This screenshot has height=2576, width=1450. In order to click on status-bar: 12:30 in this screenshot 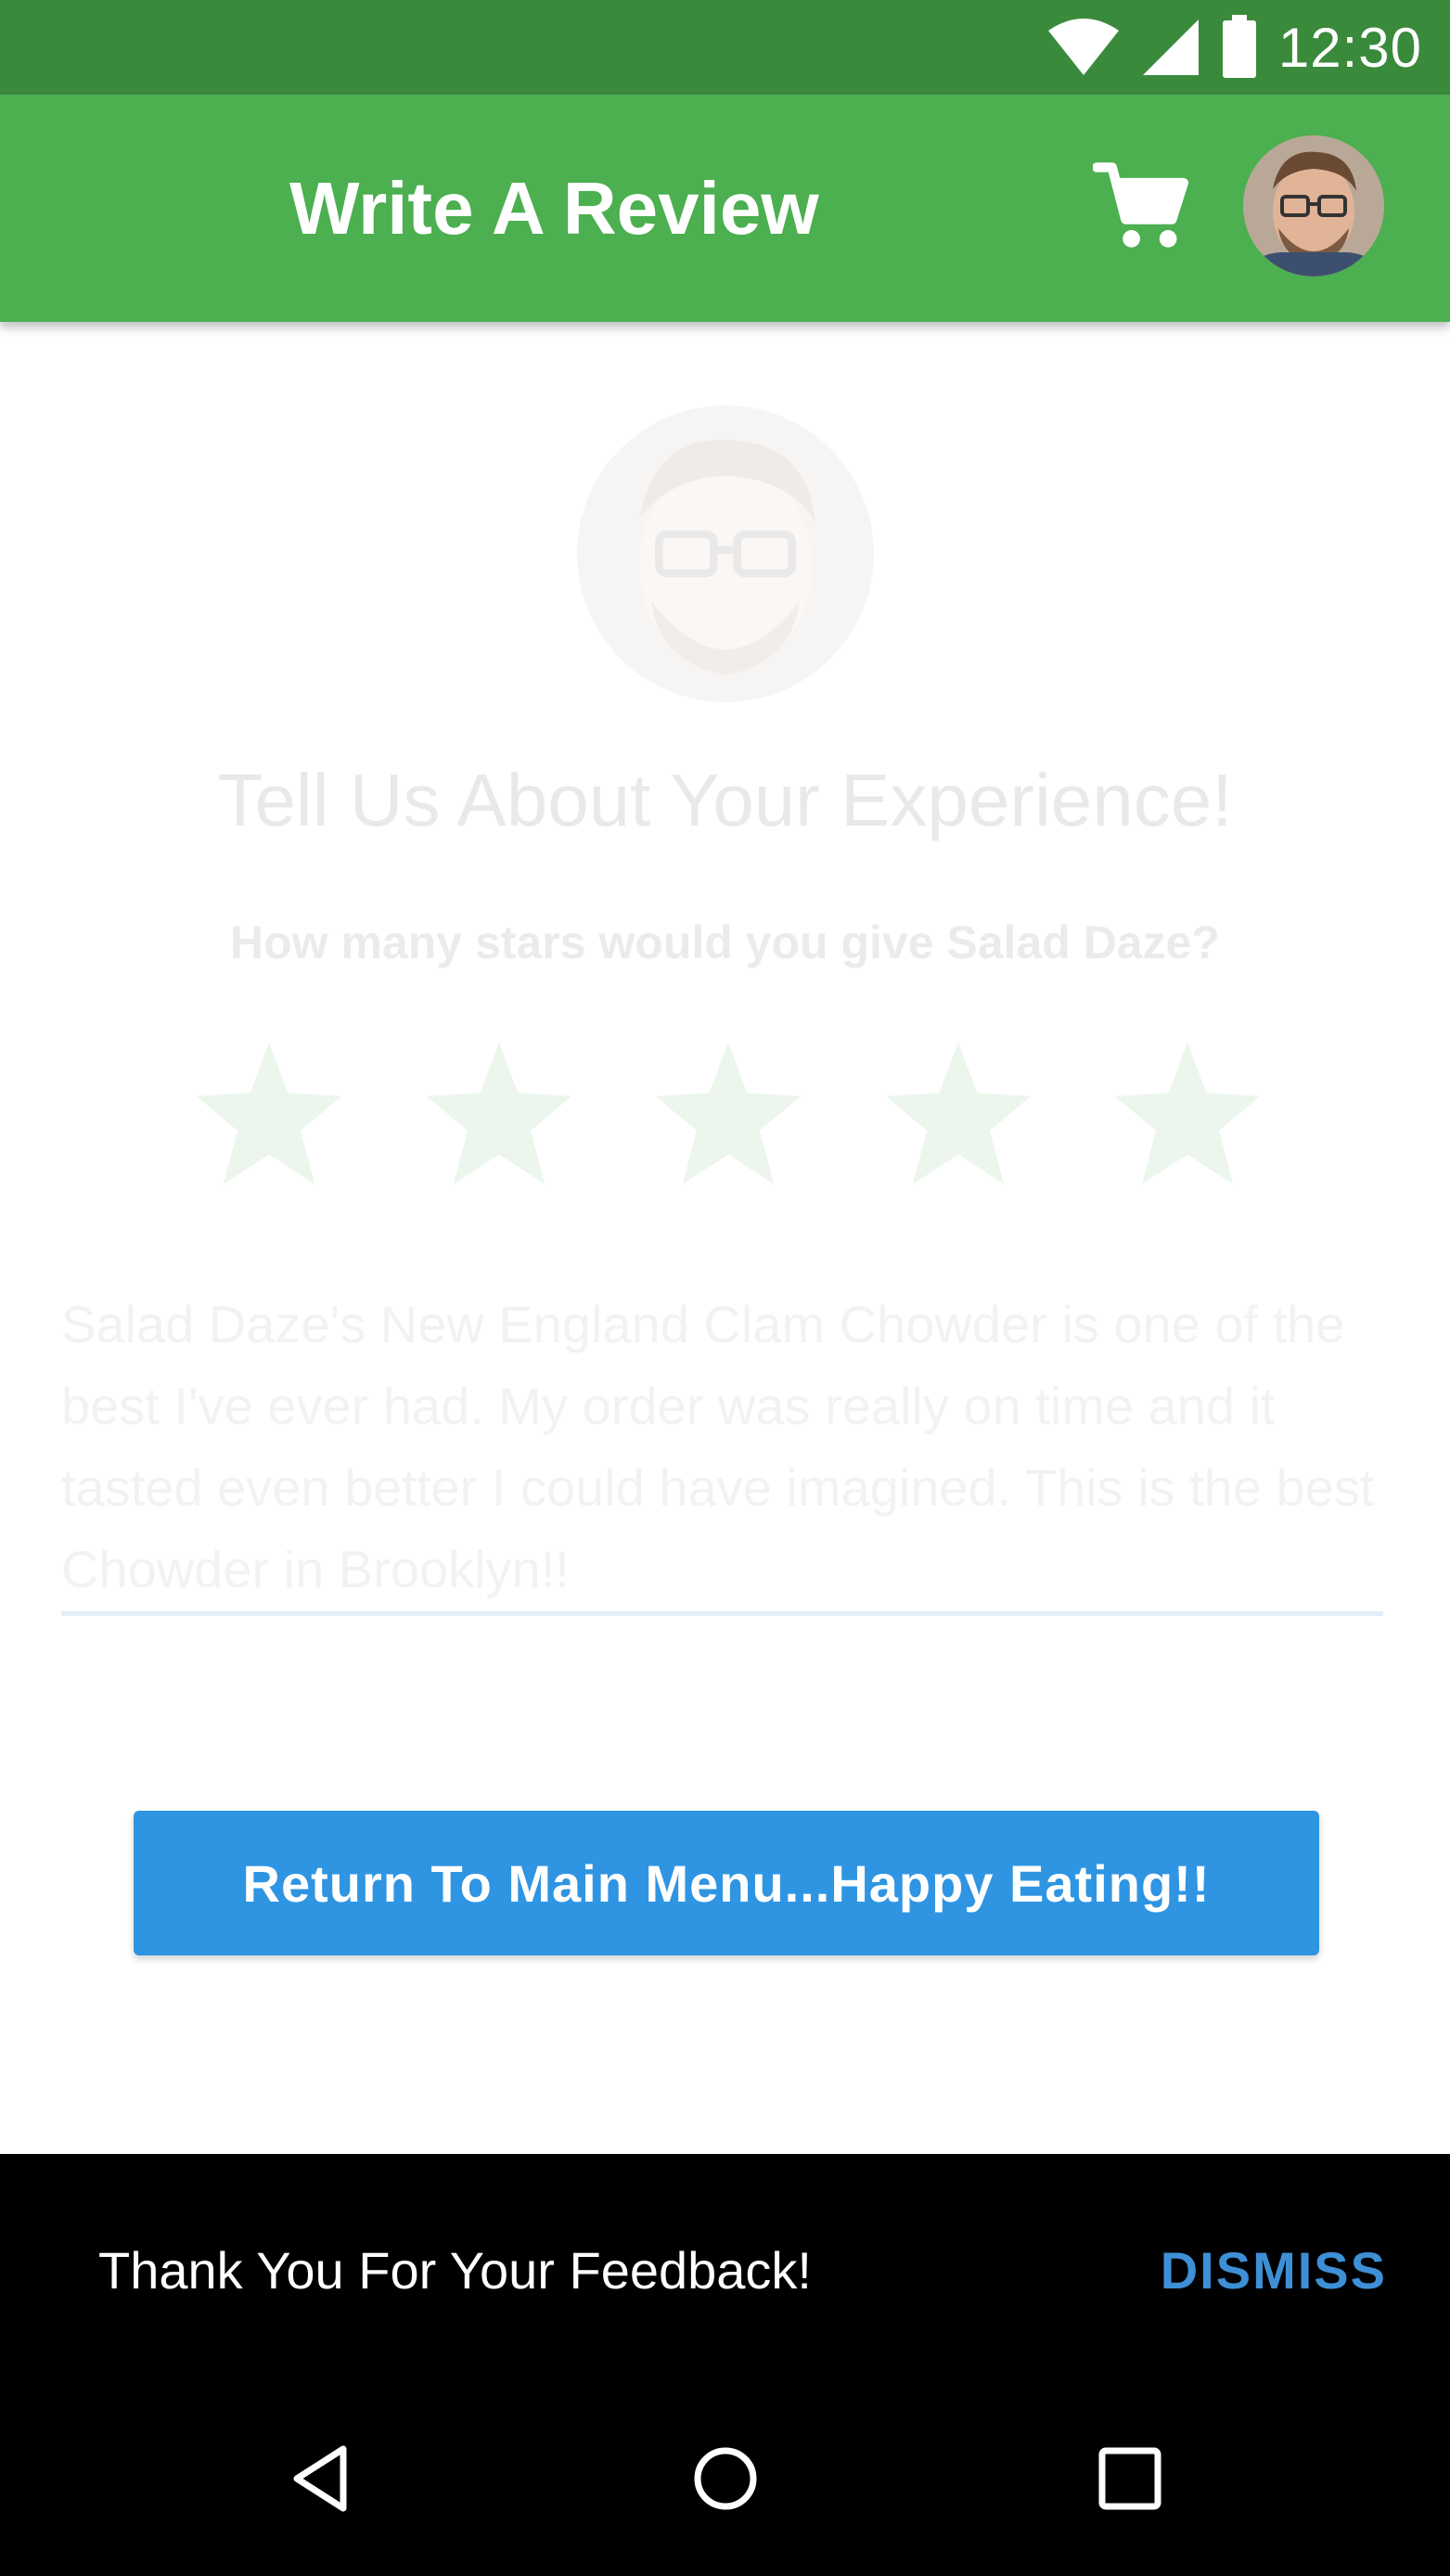, I will do `click(725, 47)`.